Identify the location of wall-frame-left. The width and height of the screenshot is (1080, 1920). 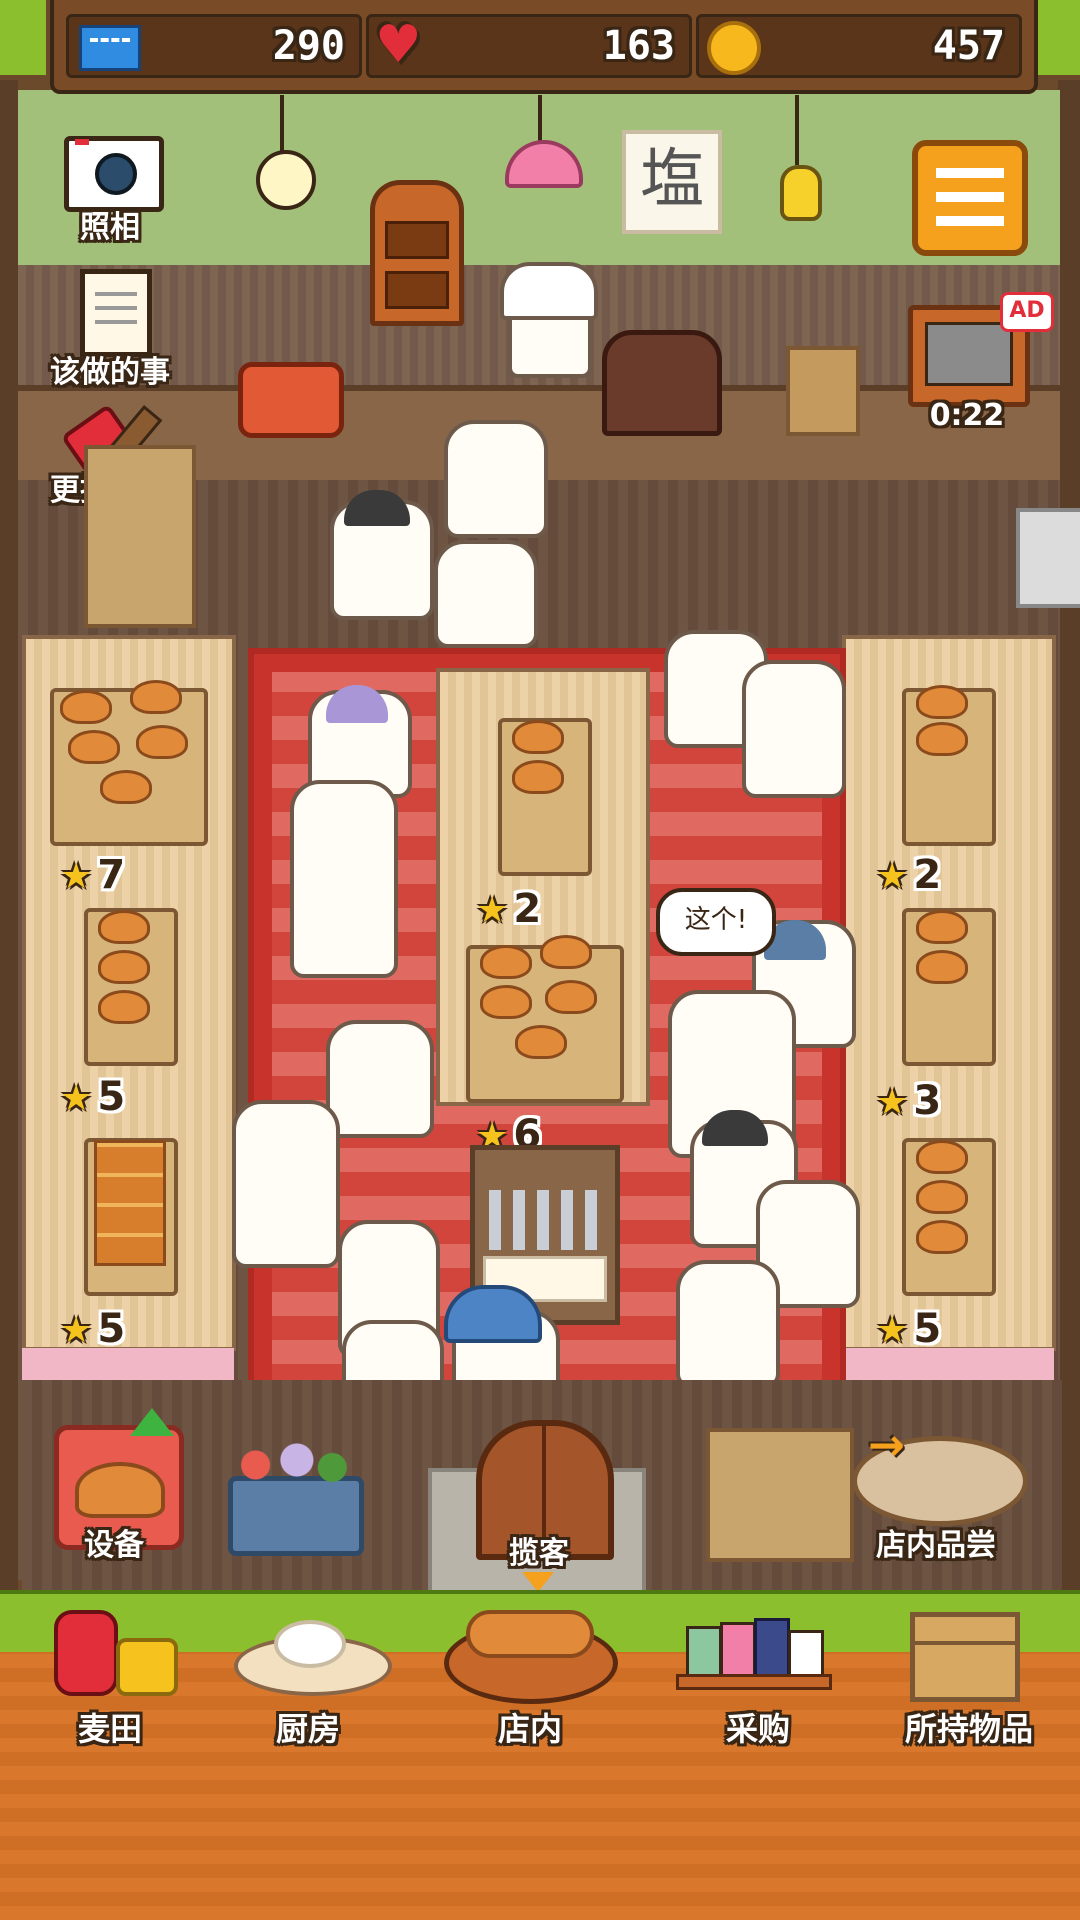
(9, 835).